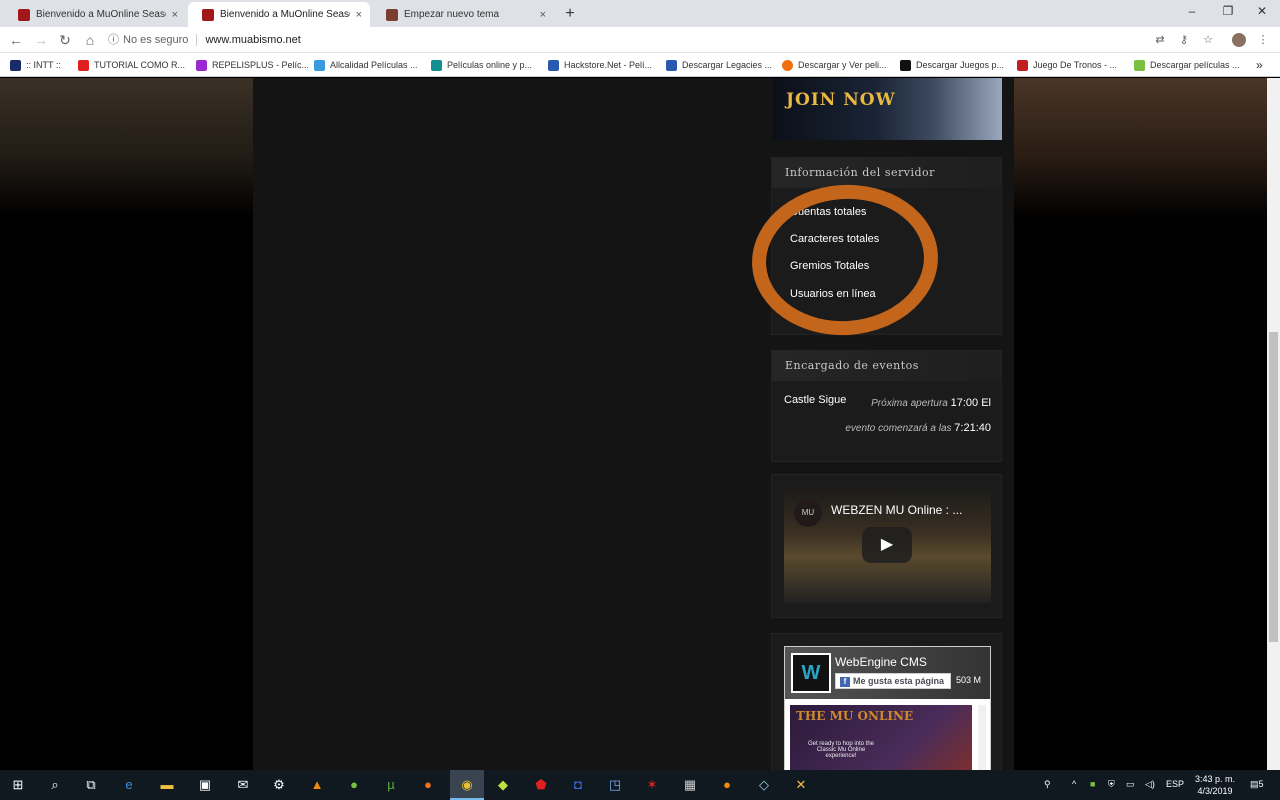 Image resolution: width=1280 pixels, height=800 pixels. What do you see at coordinates (65, 40) in the screenshot?
I see `reload-icon: ↻` at bounding box center [65, 40].